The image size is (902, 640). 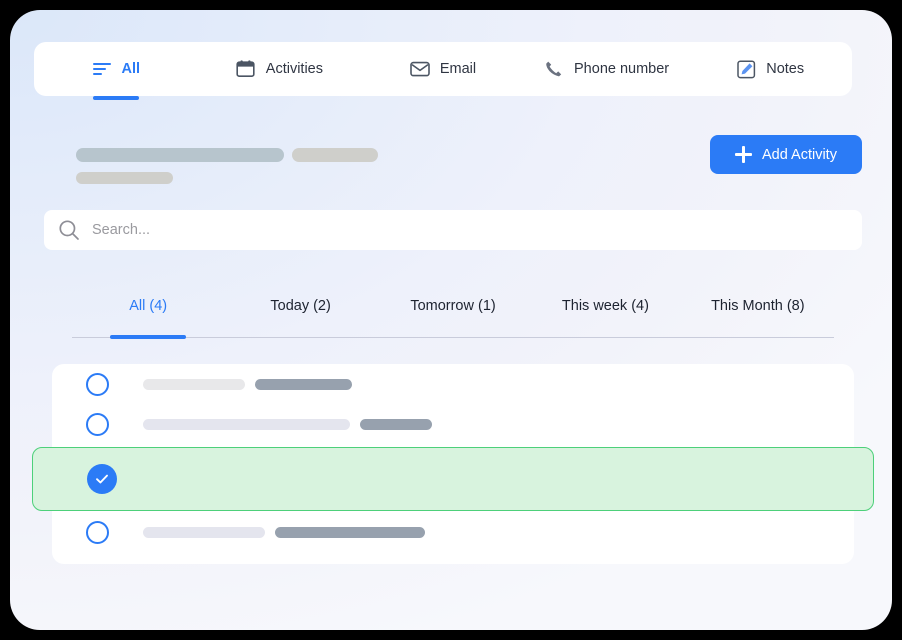 I want to click on tab-phone-number: Phone number, so click(x=607, y=69).